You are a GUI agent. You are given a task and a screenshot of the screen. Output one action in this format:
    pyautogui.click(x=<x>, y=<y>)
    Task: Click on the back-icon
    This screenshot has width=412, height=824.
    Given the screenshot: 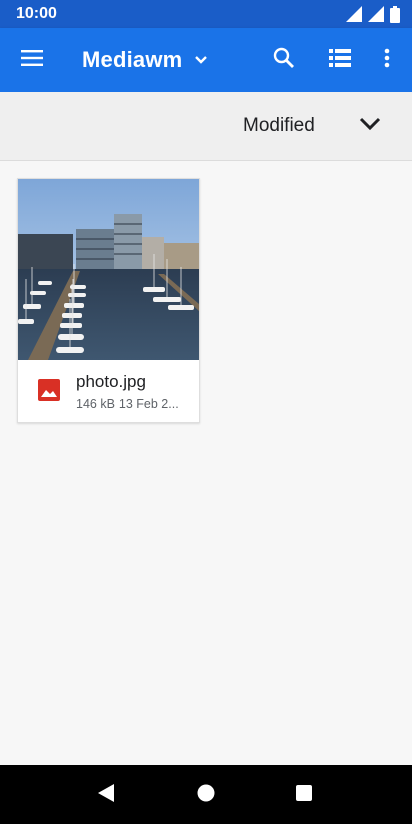 What is the action you would take?
    pyautogui.click(x=106, y=795)
    